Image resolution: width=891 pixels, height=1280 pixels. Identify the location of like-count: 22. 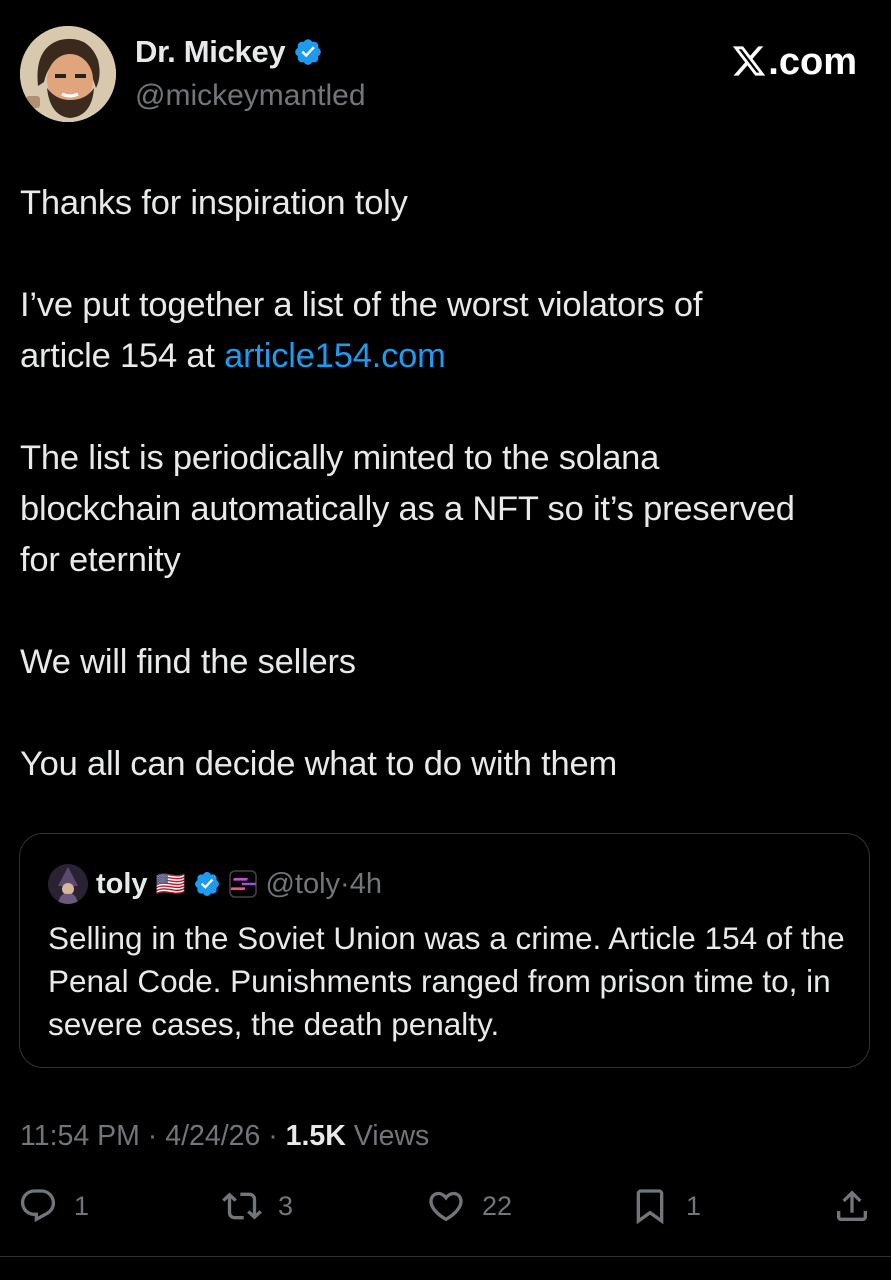
(497, 1205).